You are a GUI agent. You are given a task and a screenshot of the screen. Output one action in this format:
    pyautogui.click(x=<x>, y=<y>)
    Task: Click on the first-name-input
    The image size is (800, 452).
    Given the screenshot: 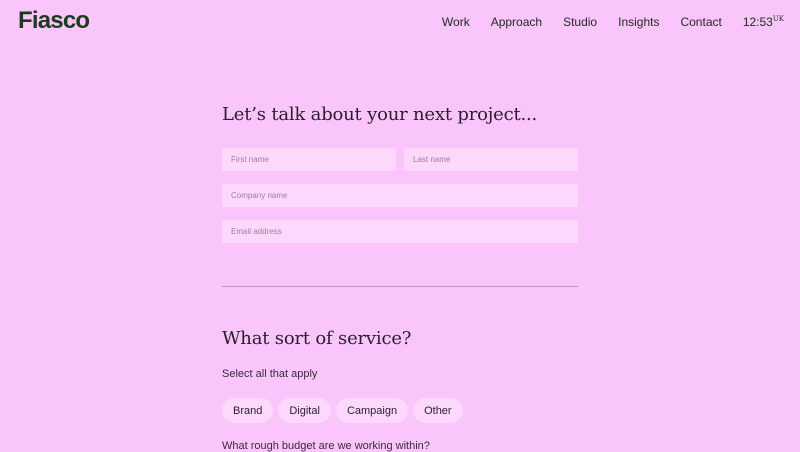 What is the action you would take?
    pyautogui.click(x=309, y=159)
    